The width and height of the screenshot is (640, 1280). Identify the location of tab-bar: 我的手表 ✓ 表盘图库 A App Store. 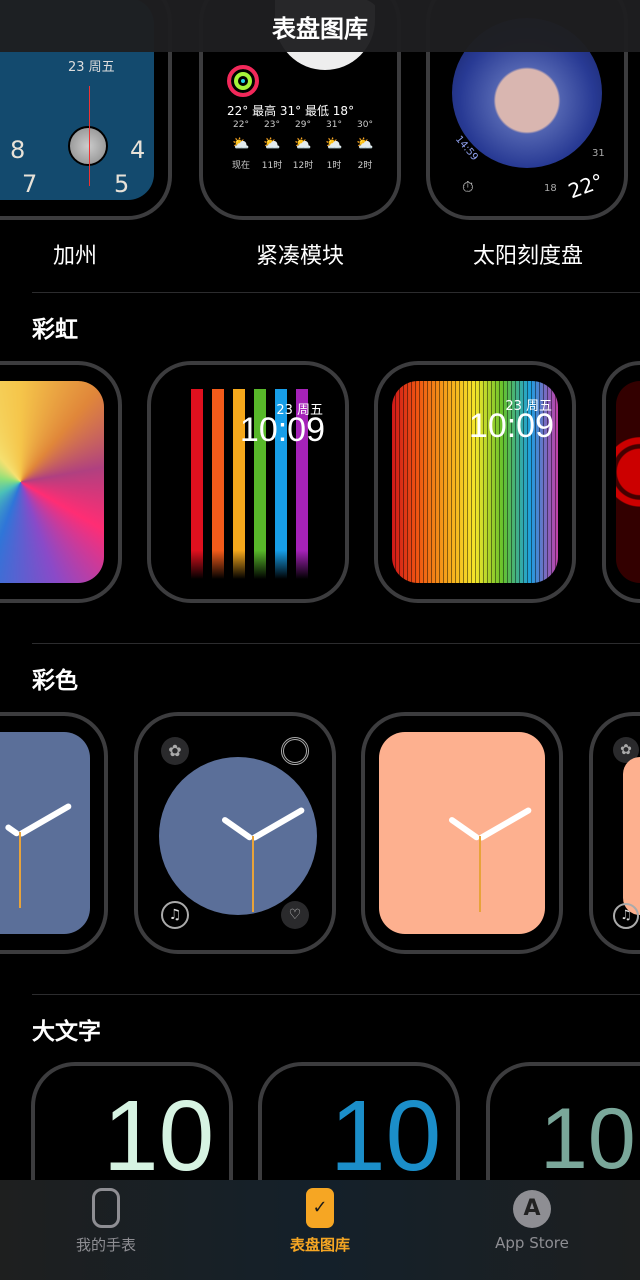
(320, 1230).